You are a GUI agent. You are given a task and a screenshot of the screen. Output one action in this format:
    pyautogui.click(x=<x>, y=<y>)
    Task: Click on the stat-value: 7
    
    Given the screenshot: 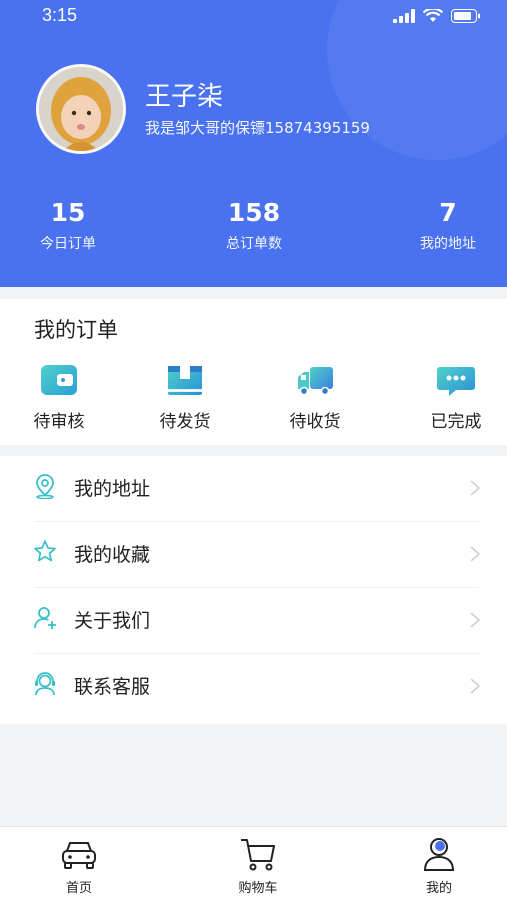 What is the action you would take?
    pyautogui.click(x=448, y=212)
    